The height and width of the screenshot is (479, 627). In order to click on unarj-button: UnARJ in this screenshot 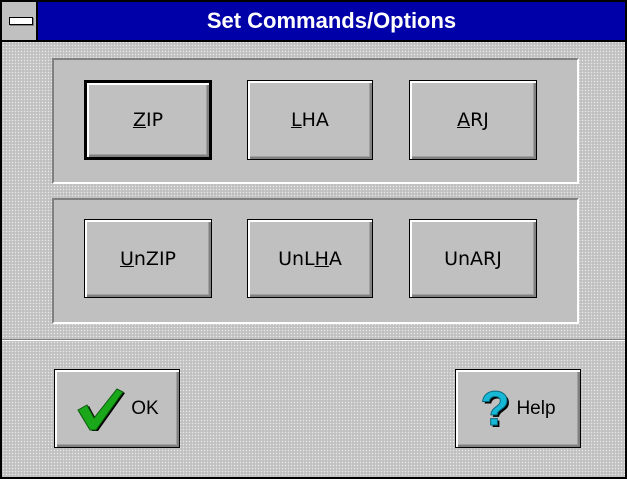, I will do `click(473, 258)`.